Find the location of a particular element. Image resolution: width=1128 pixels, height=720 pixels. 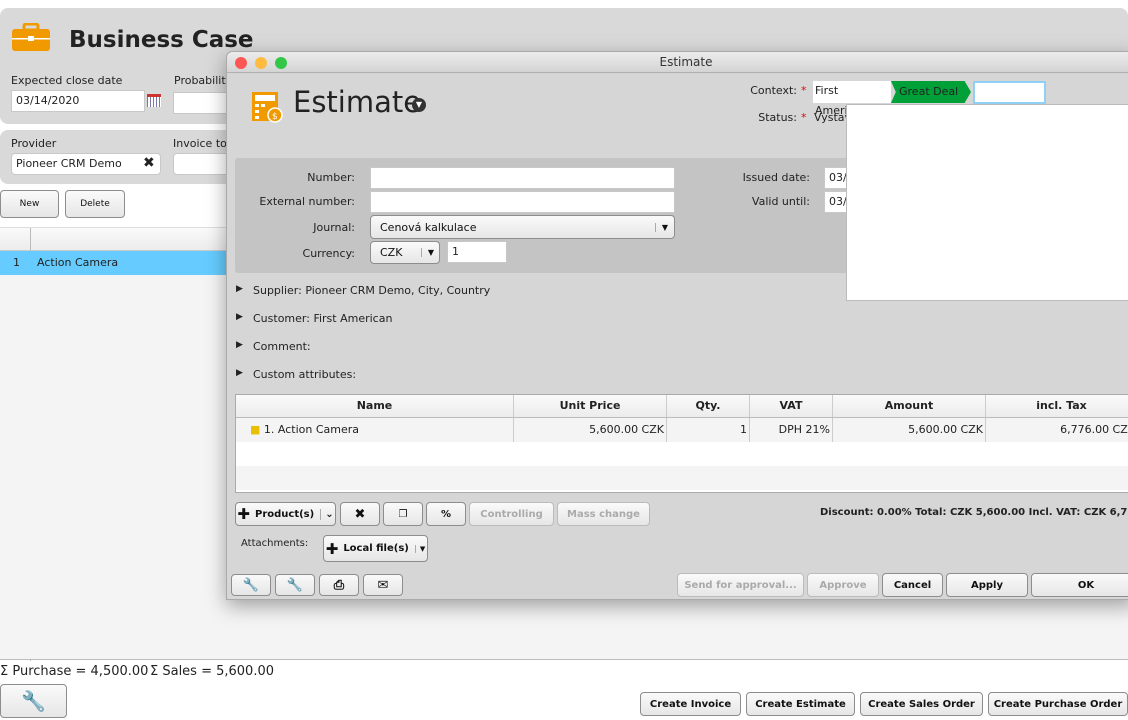

printer-icon: ⎙ is located at coordinates (339, 585).